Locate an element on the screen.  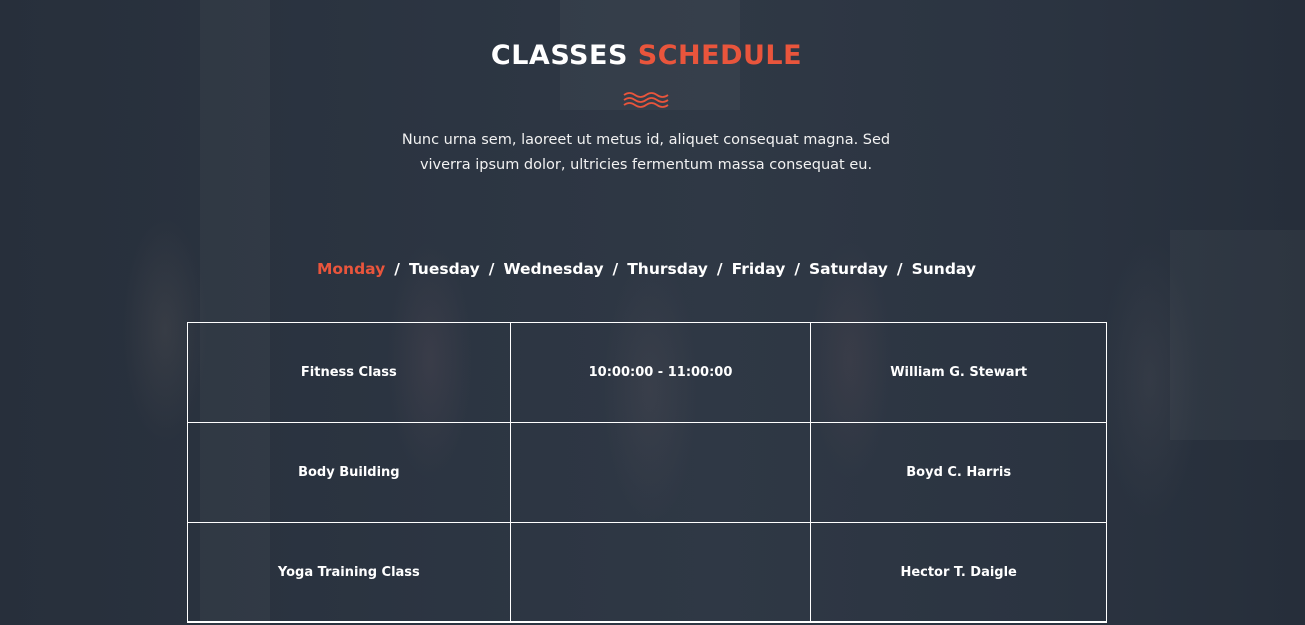
class-name-cell: Fitness Class is located at coordinates (349, 372).